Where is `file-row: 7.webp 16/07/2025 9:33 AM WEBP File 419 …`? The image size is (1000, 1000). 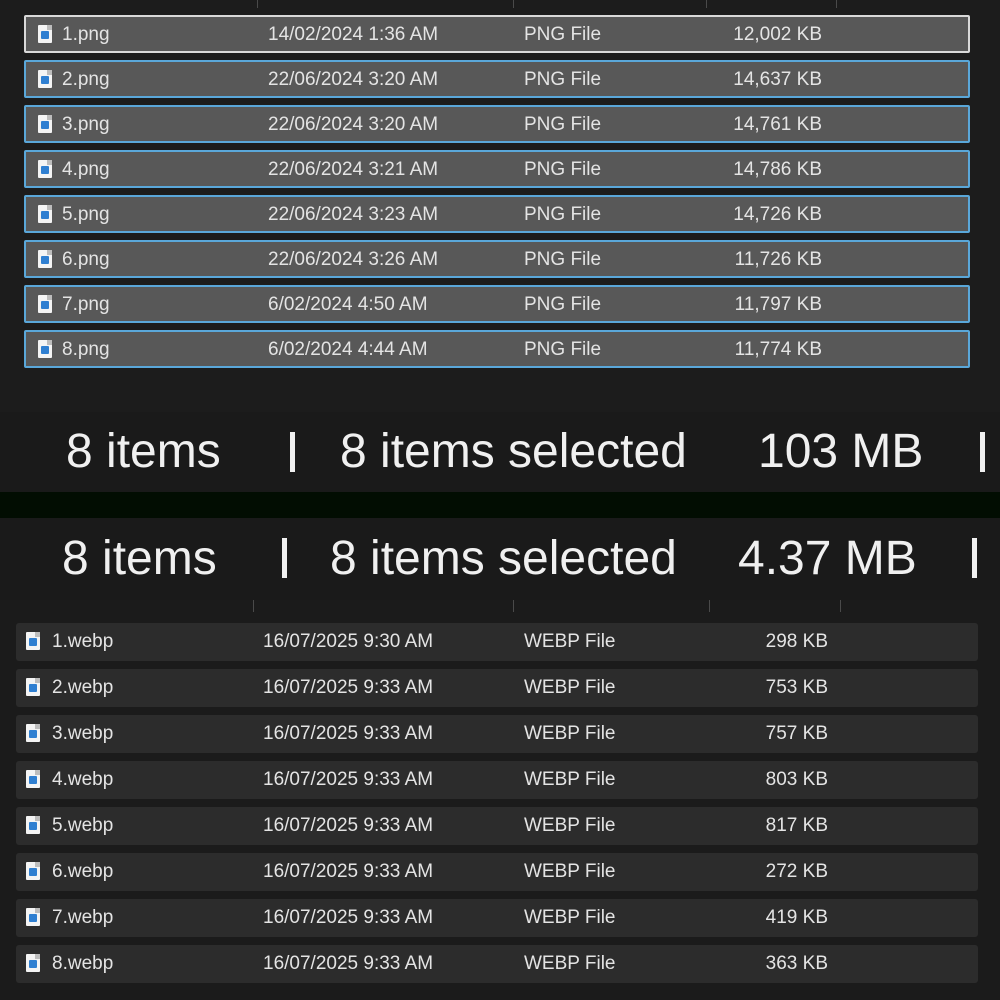 file-row: 7.webp 16/07/2025 9:33 AM WEBP File 419 … is located at coordinates (497, 918).